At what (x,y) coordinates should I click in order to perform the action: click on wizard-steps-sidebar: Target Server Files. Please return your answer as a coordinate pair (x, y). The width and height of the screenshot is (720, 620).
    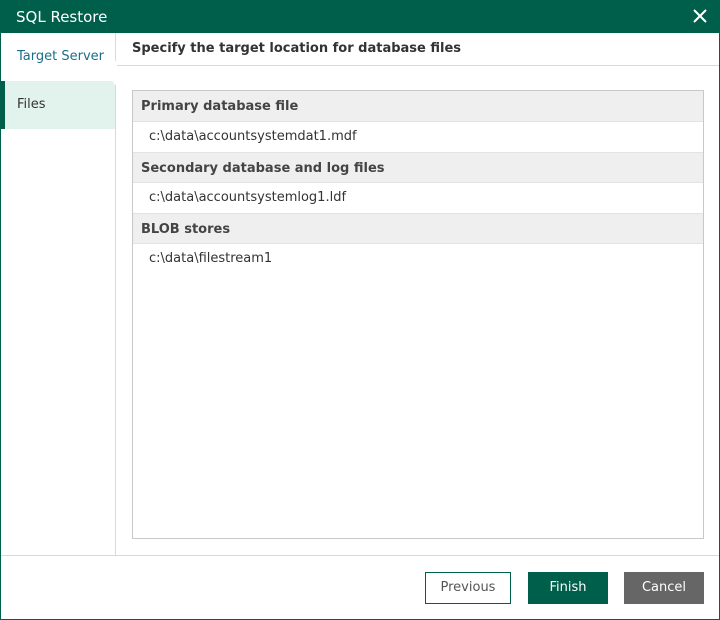
    Looking at the image, I should click on (58, 294).